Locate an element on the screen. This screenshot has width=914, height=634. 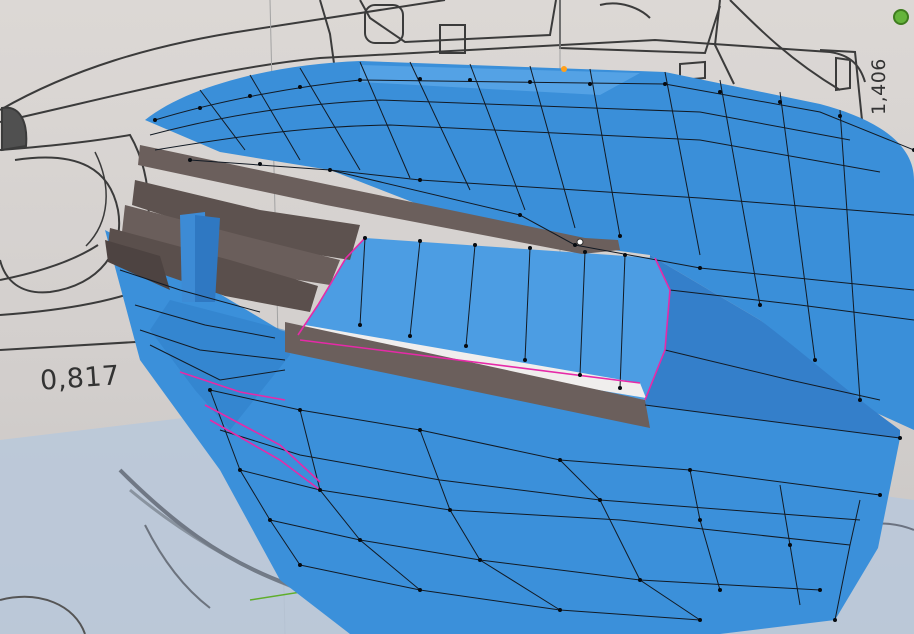
dimension-label-height: 1,406 is located at coordinates (879, 86).